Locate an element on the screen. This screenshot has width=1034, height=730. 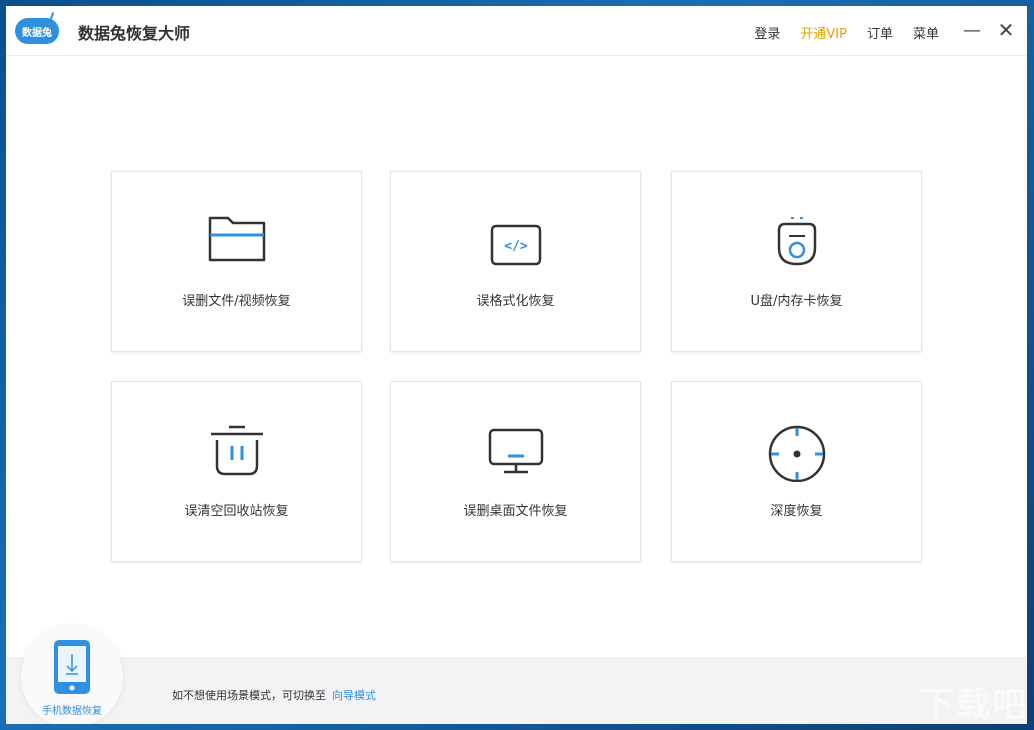
monitor-icon is located at coordinates (516, 450).